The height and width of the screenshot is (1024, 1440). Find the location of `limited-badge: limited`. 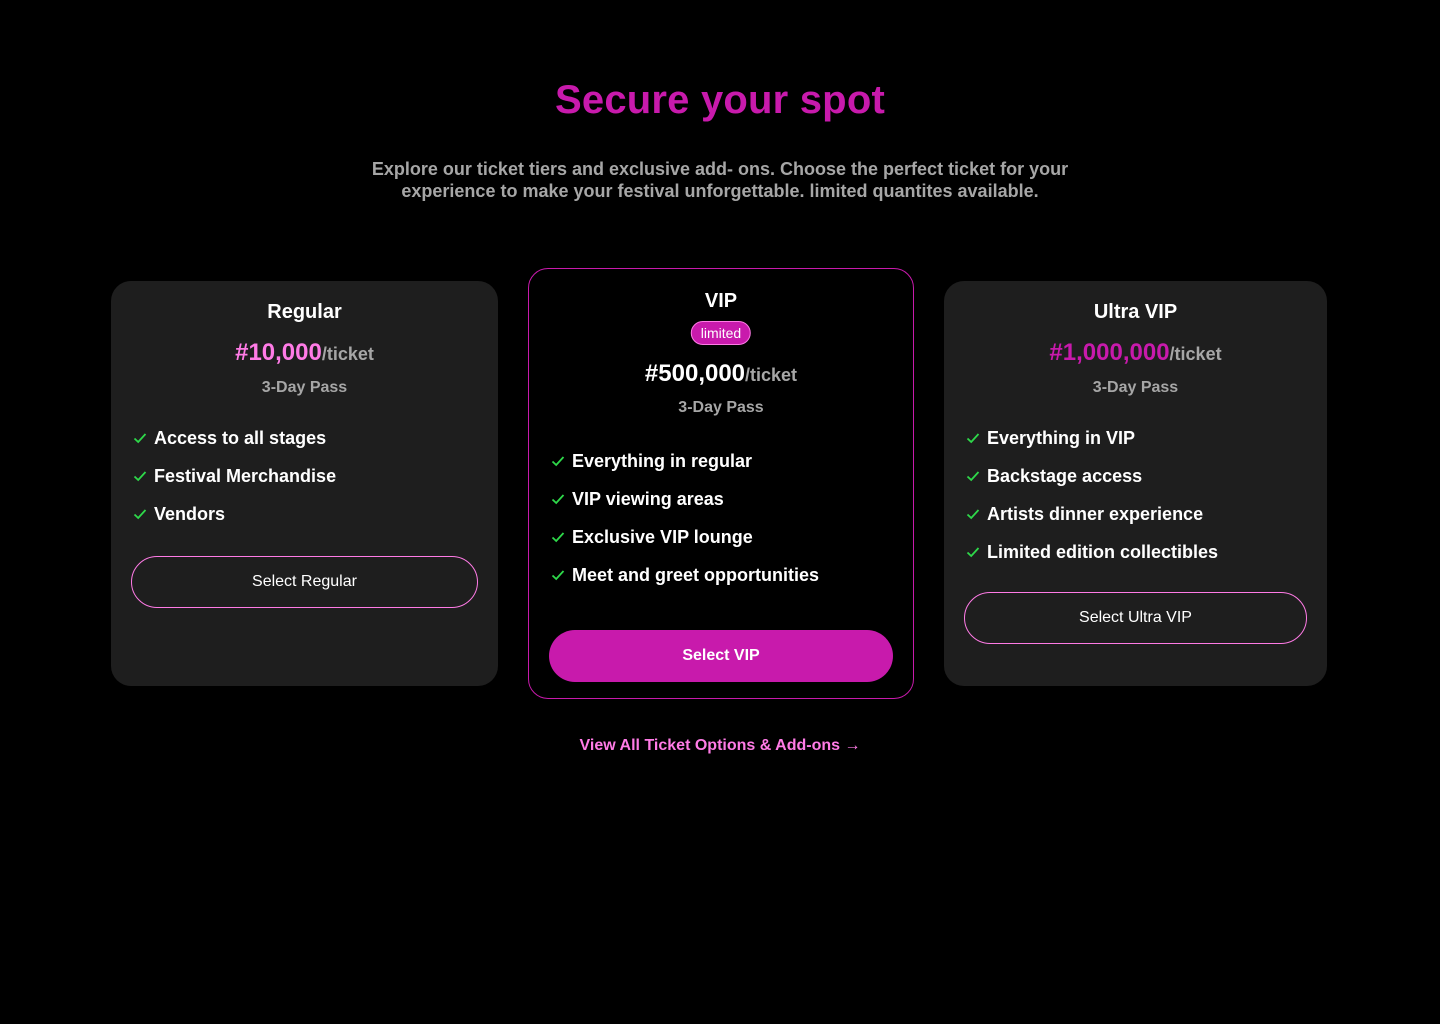

limited-badge: limited is located at coordinates (721, 333).